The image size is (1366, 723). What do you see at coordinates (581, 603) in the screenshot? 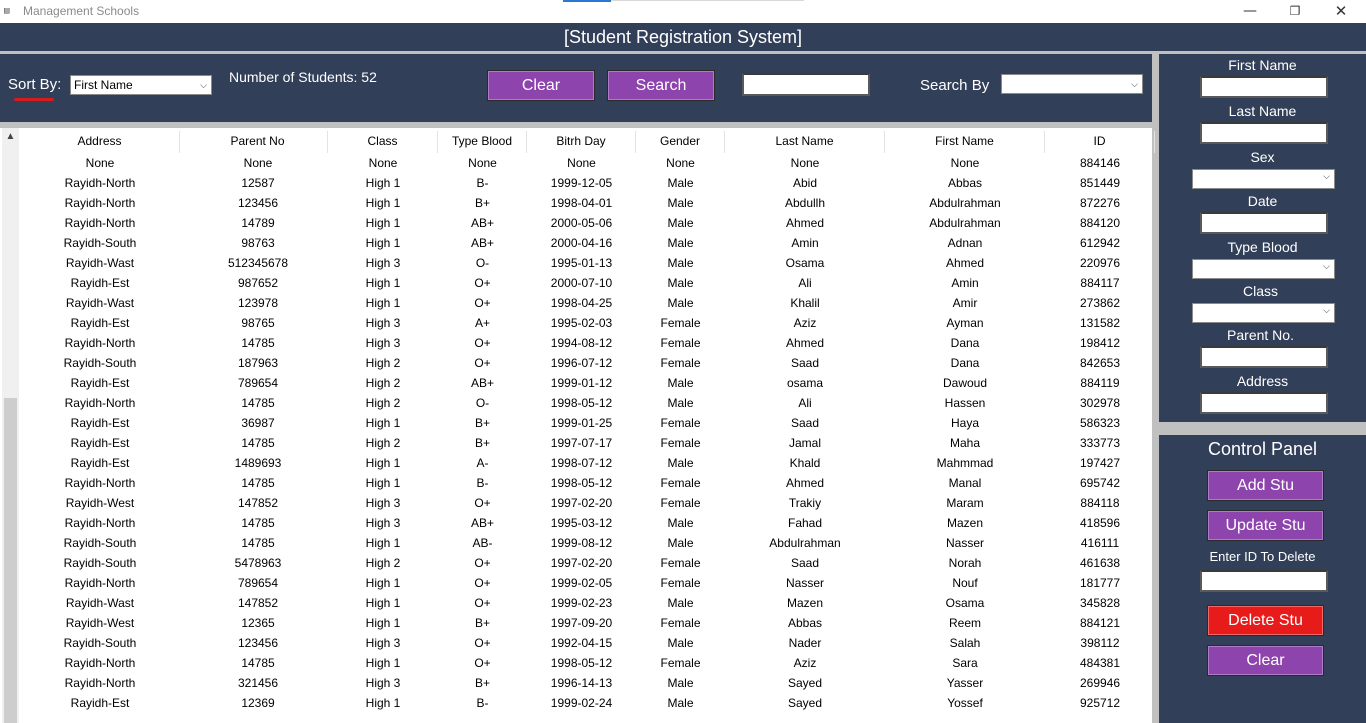
I see `cell-birth-day: 1999-02-23` at bounding box center [581, 603].